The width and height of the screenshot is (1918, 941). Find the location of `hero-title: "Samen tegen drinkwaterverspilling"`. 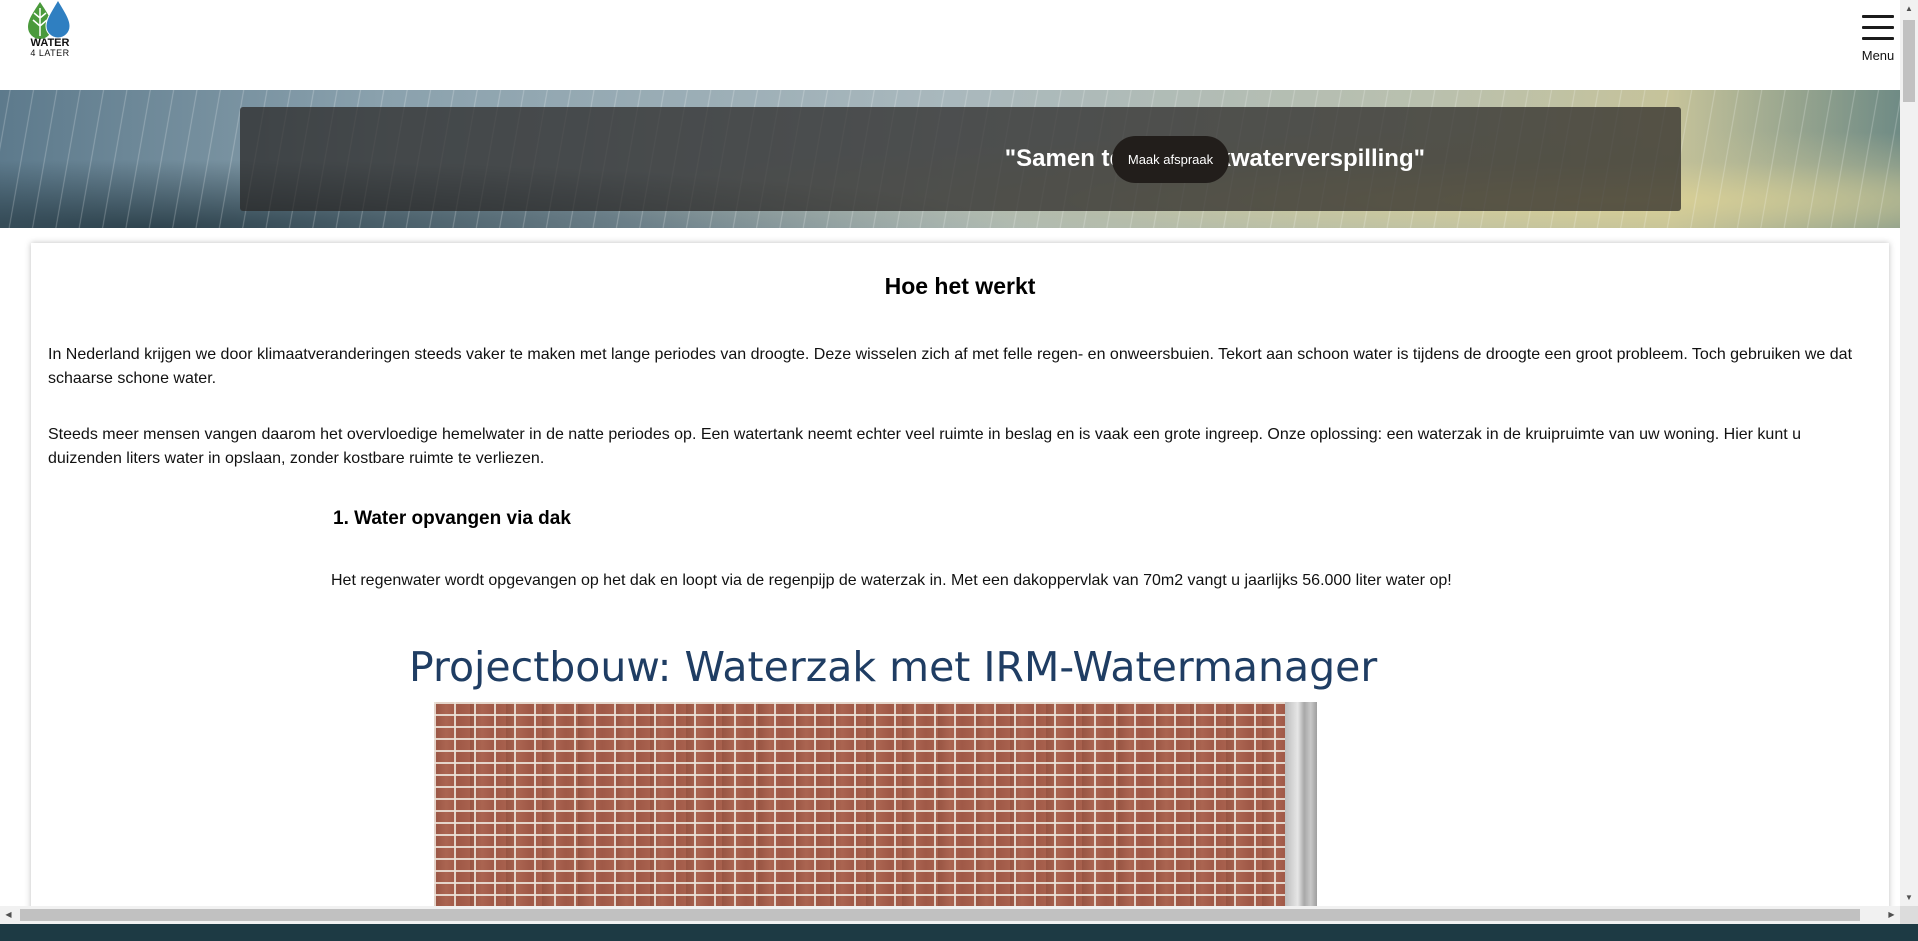

hero-title: "Samen tegen drinkwaterverspilling" is located at coordinates (1214, 158).